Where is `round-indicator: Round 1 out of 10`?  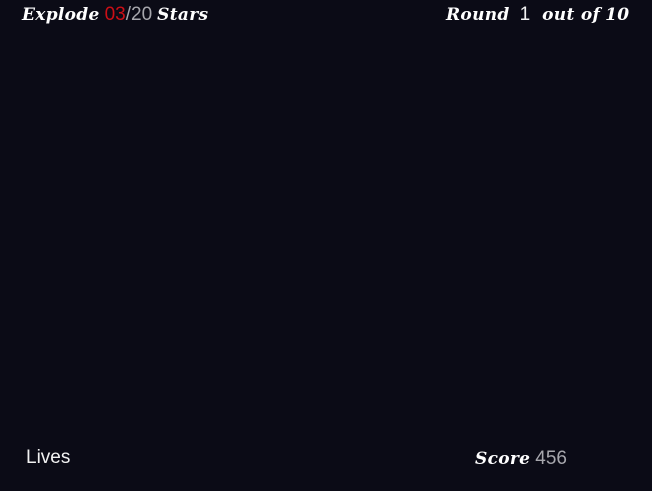 round-indicator: Round 1 out of 10 is located at coordinates (537, 15).